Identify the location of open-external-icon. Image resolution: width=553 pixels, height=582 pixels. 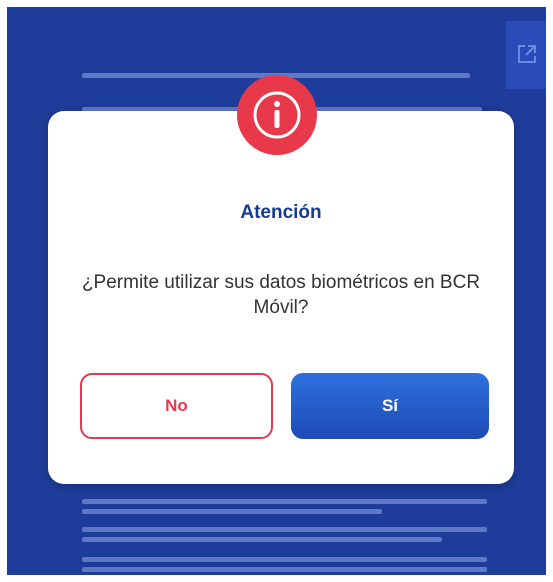
(527, 54).